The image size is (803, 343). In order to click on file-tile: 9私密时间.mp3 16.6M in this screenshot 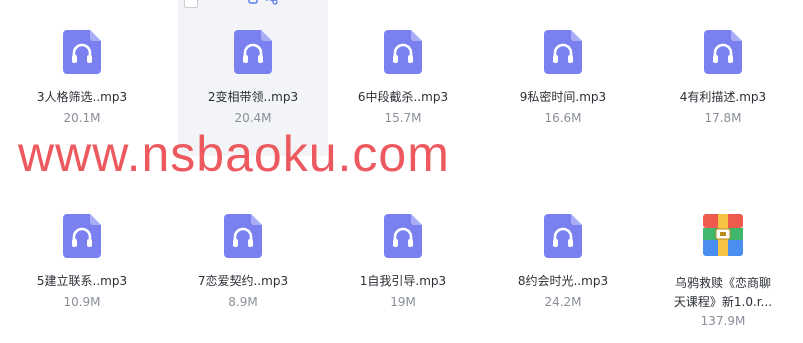, I will do `click(563, 81)`.